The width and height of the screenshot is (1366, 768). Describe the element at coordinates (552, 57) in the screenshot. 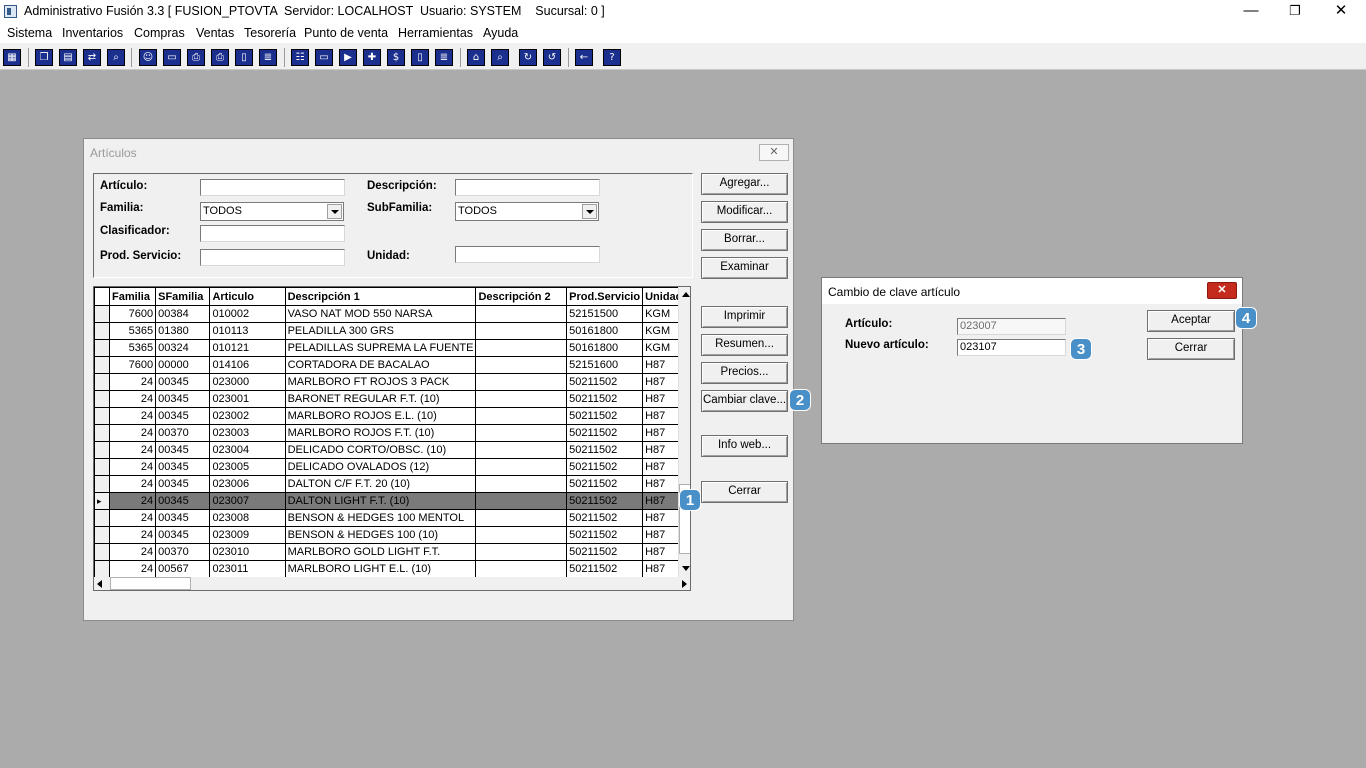

I see `undo-icon: ↺` at that location.